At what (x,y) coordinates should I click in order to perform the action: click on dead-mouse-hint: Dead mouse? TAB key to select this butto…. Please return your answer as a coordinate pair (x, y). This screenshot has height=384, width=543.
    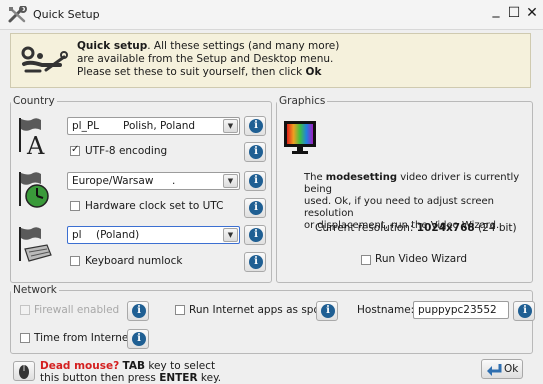
    Looking at the image, I should click on (131, 372).